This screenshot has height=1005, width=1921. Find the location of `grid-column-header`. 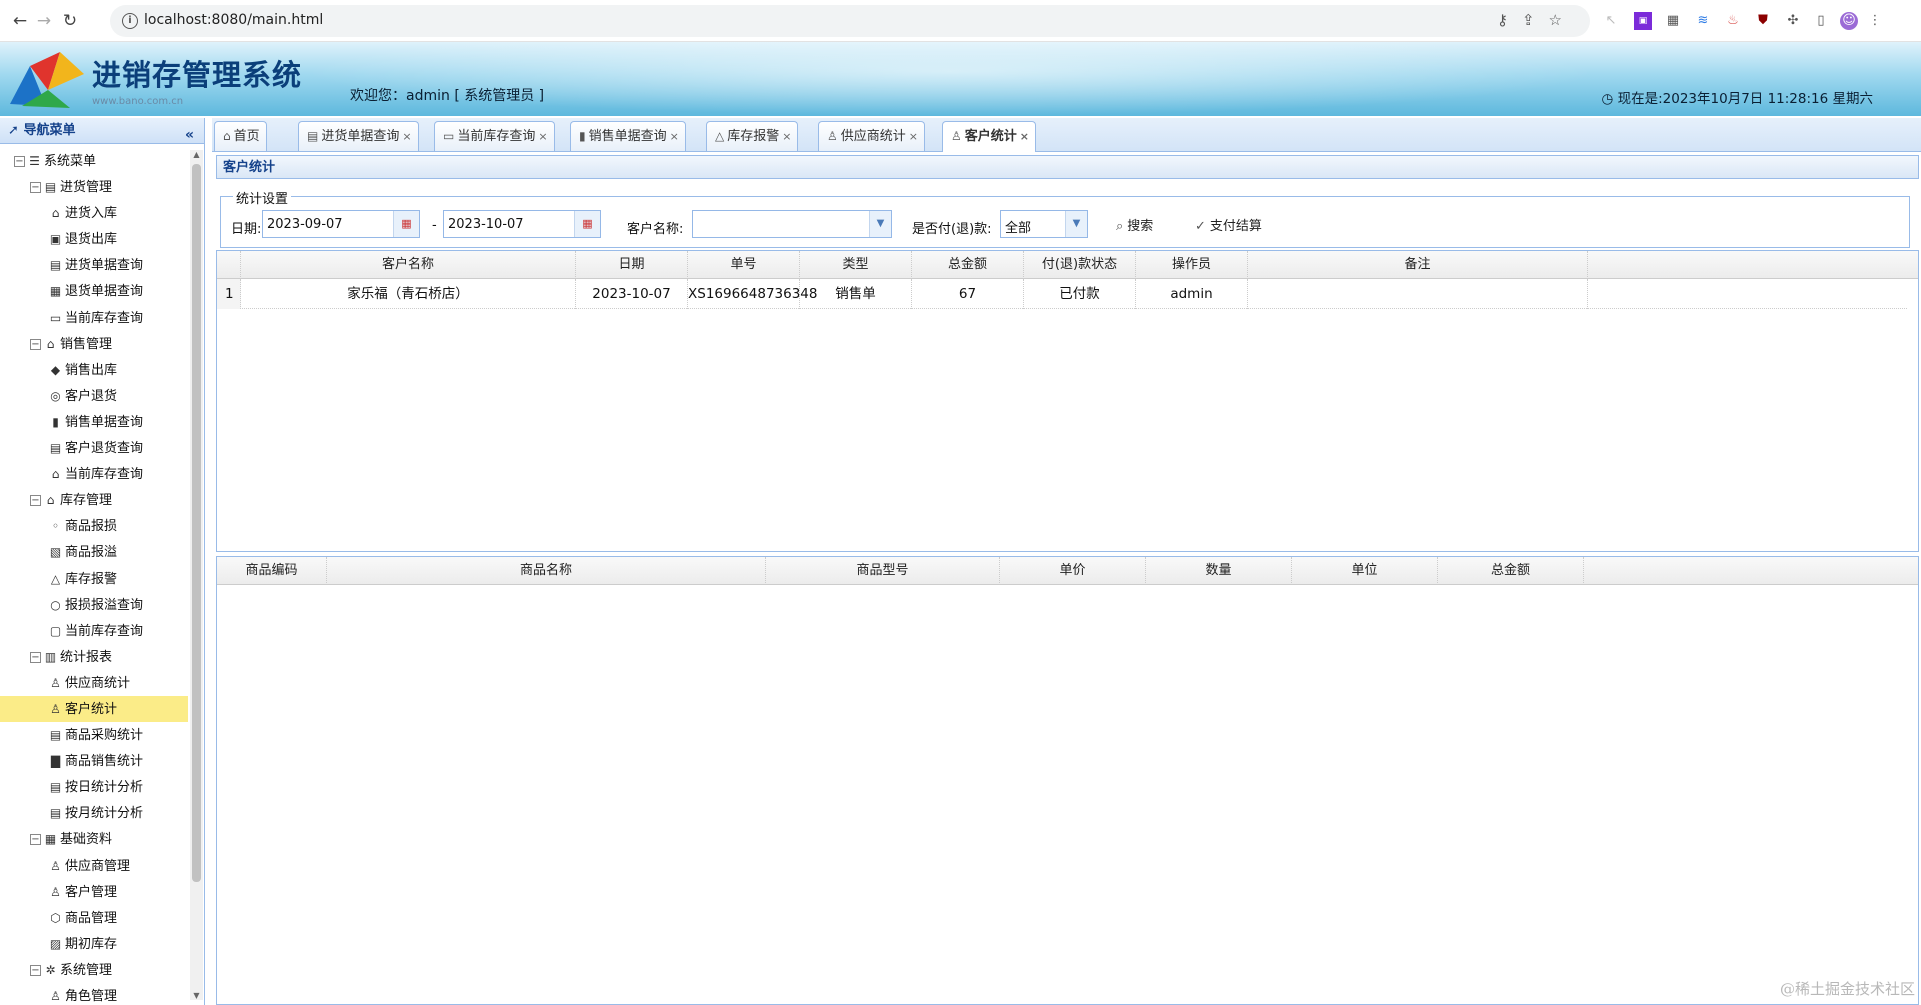

grid-column-header is located at coordinates (229, 265).